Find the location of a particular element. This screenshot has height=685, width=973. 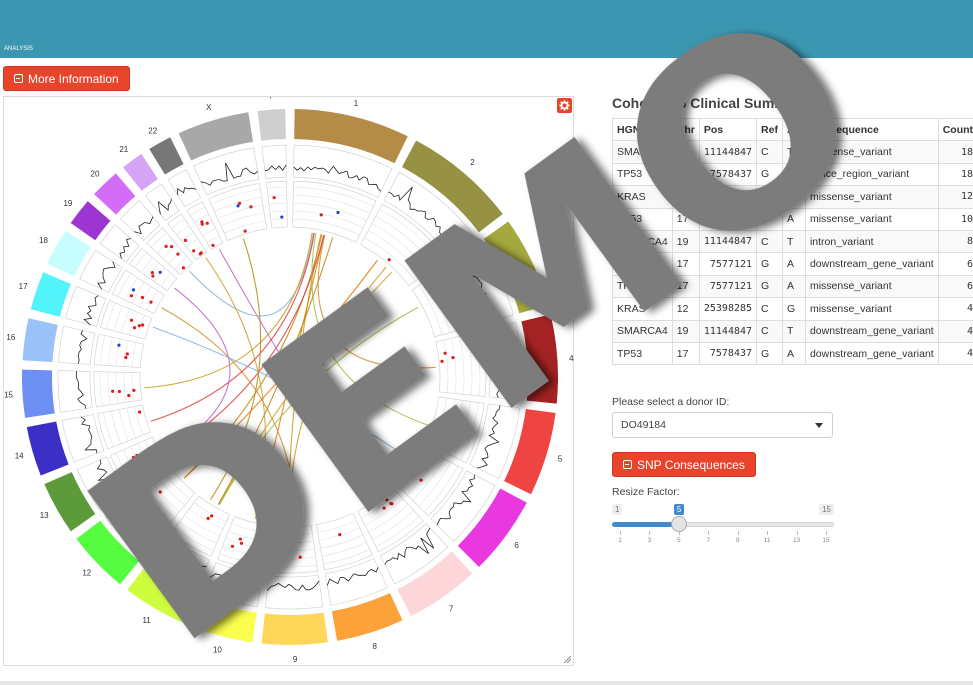

slider-handle is located at coordinates (678, 524).